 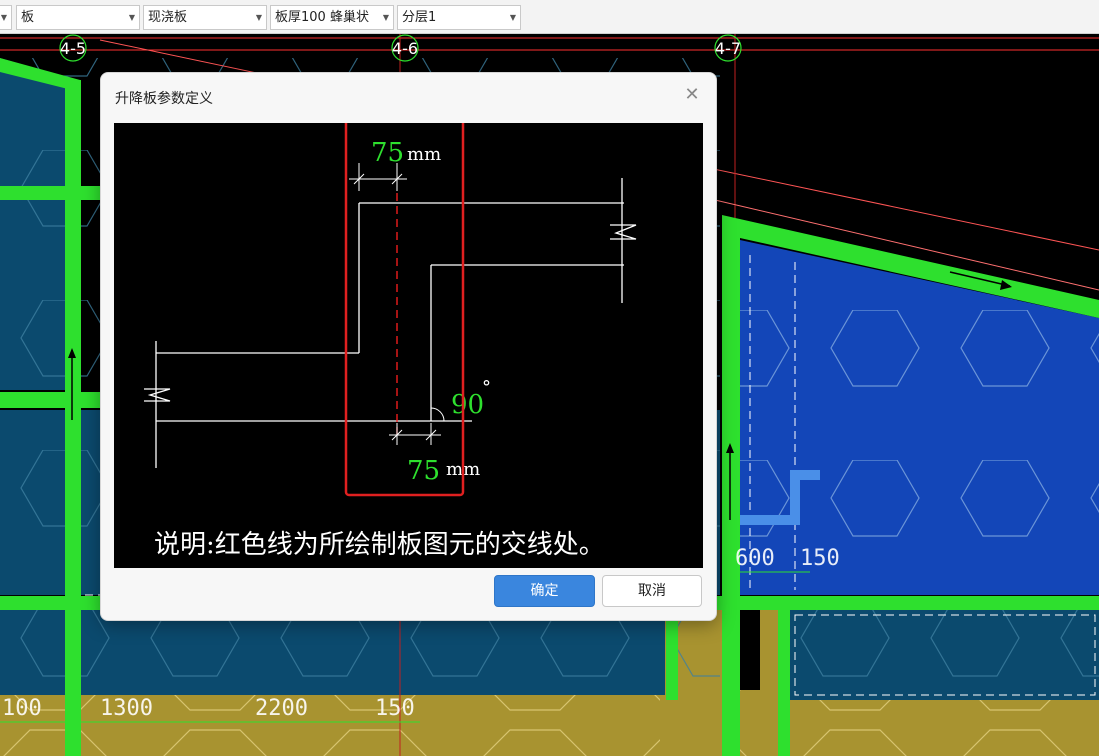 I want to click on dropdown-slab-type-value: 现浇板, so click(x=168, y=17).